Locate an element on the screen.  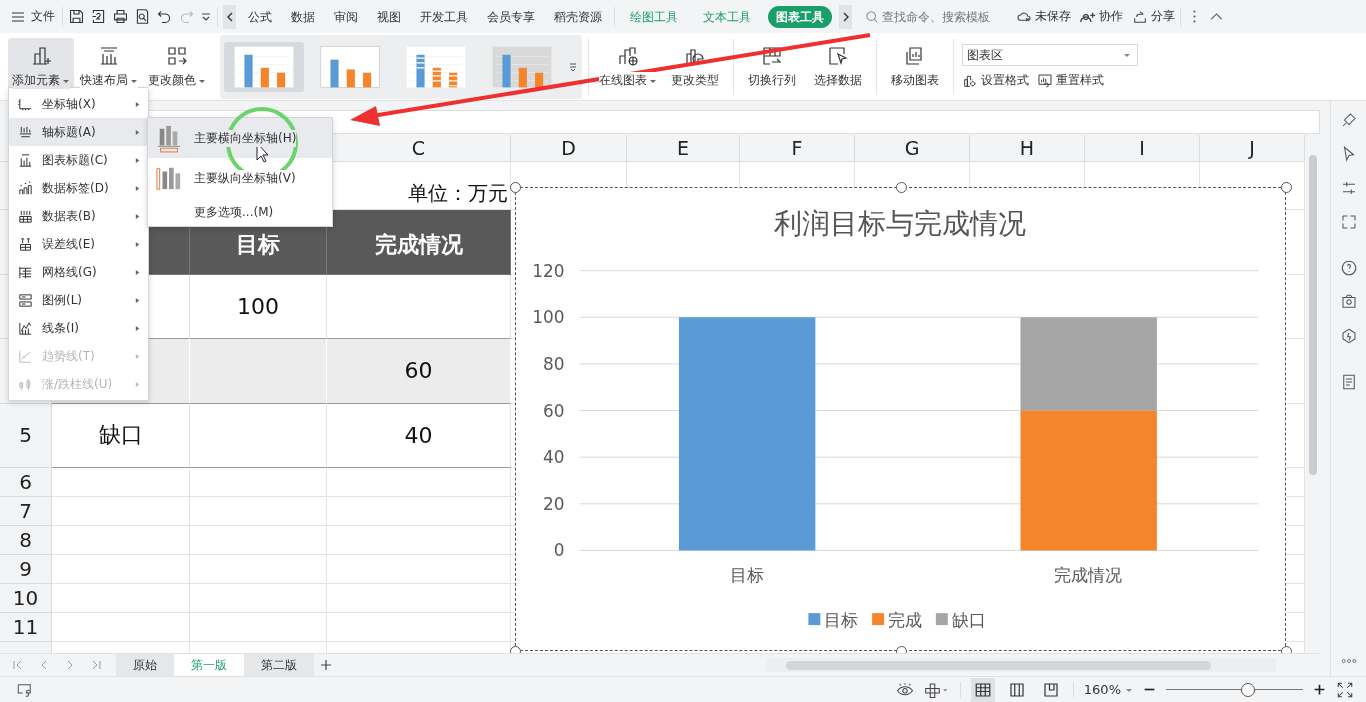
error-bars-icon is located at coordinates (25, 244).